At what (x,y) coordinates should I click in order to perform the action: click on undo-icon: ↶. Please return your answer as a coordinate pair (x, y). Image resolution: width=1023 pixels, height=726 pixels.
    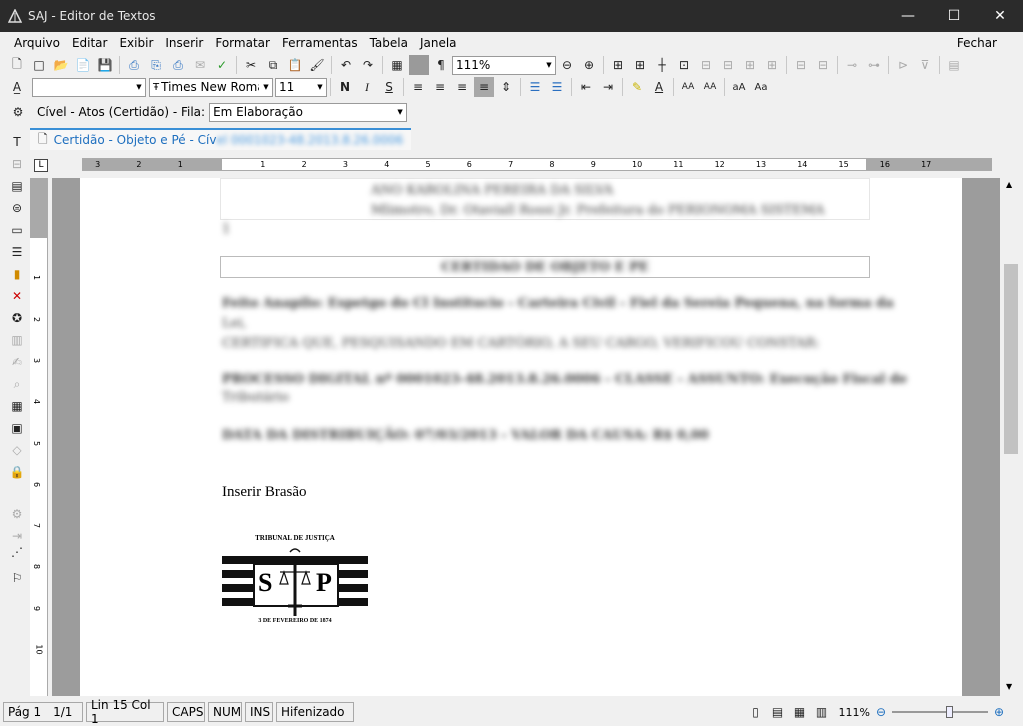
    Looking at the image, I should click on (346, 65).